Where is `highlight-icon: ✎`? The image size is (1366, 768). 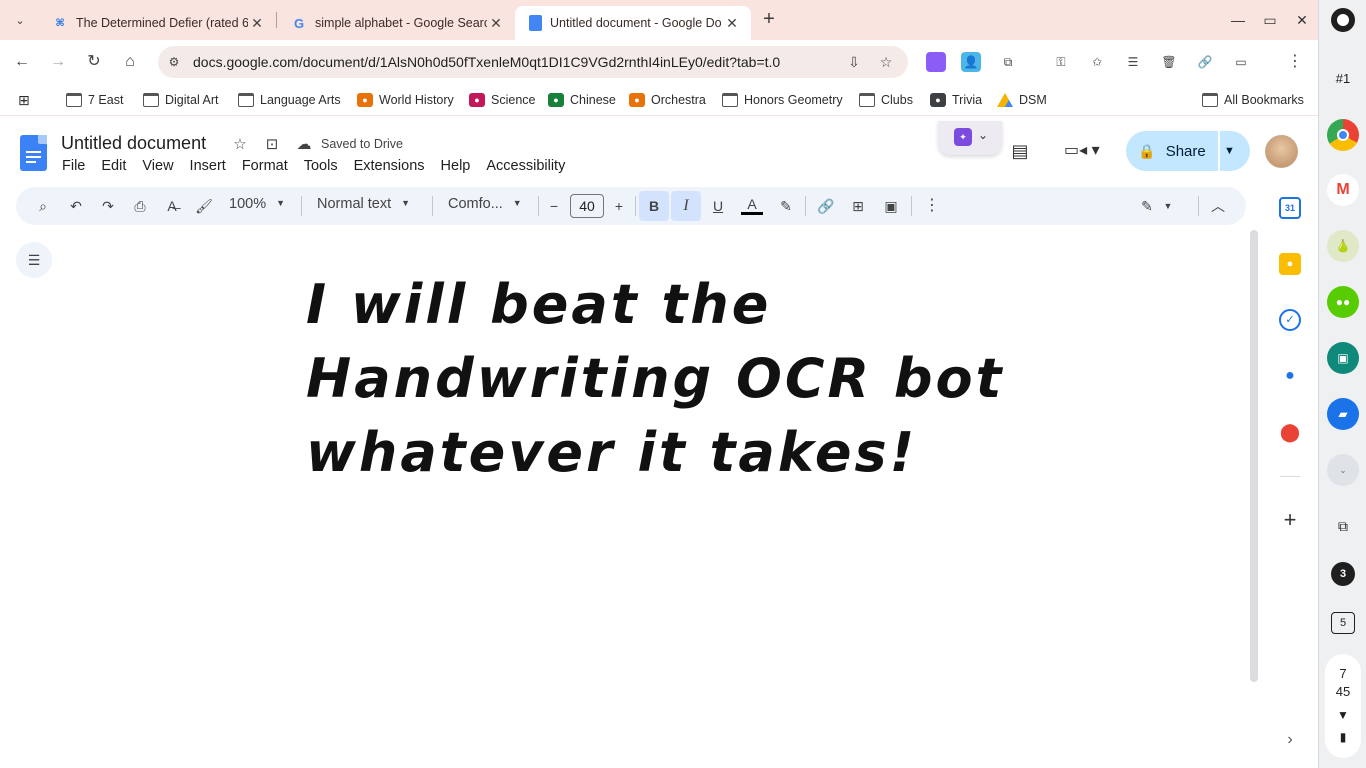 highlight-icon: ✎ is located at coordinates (786, 206).